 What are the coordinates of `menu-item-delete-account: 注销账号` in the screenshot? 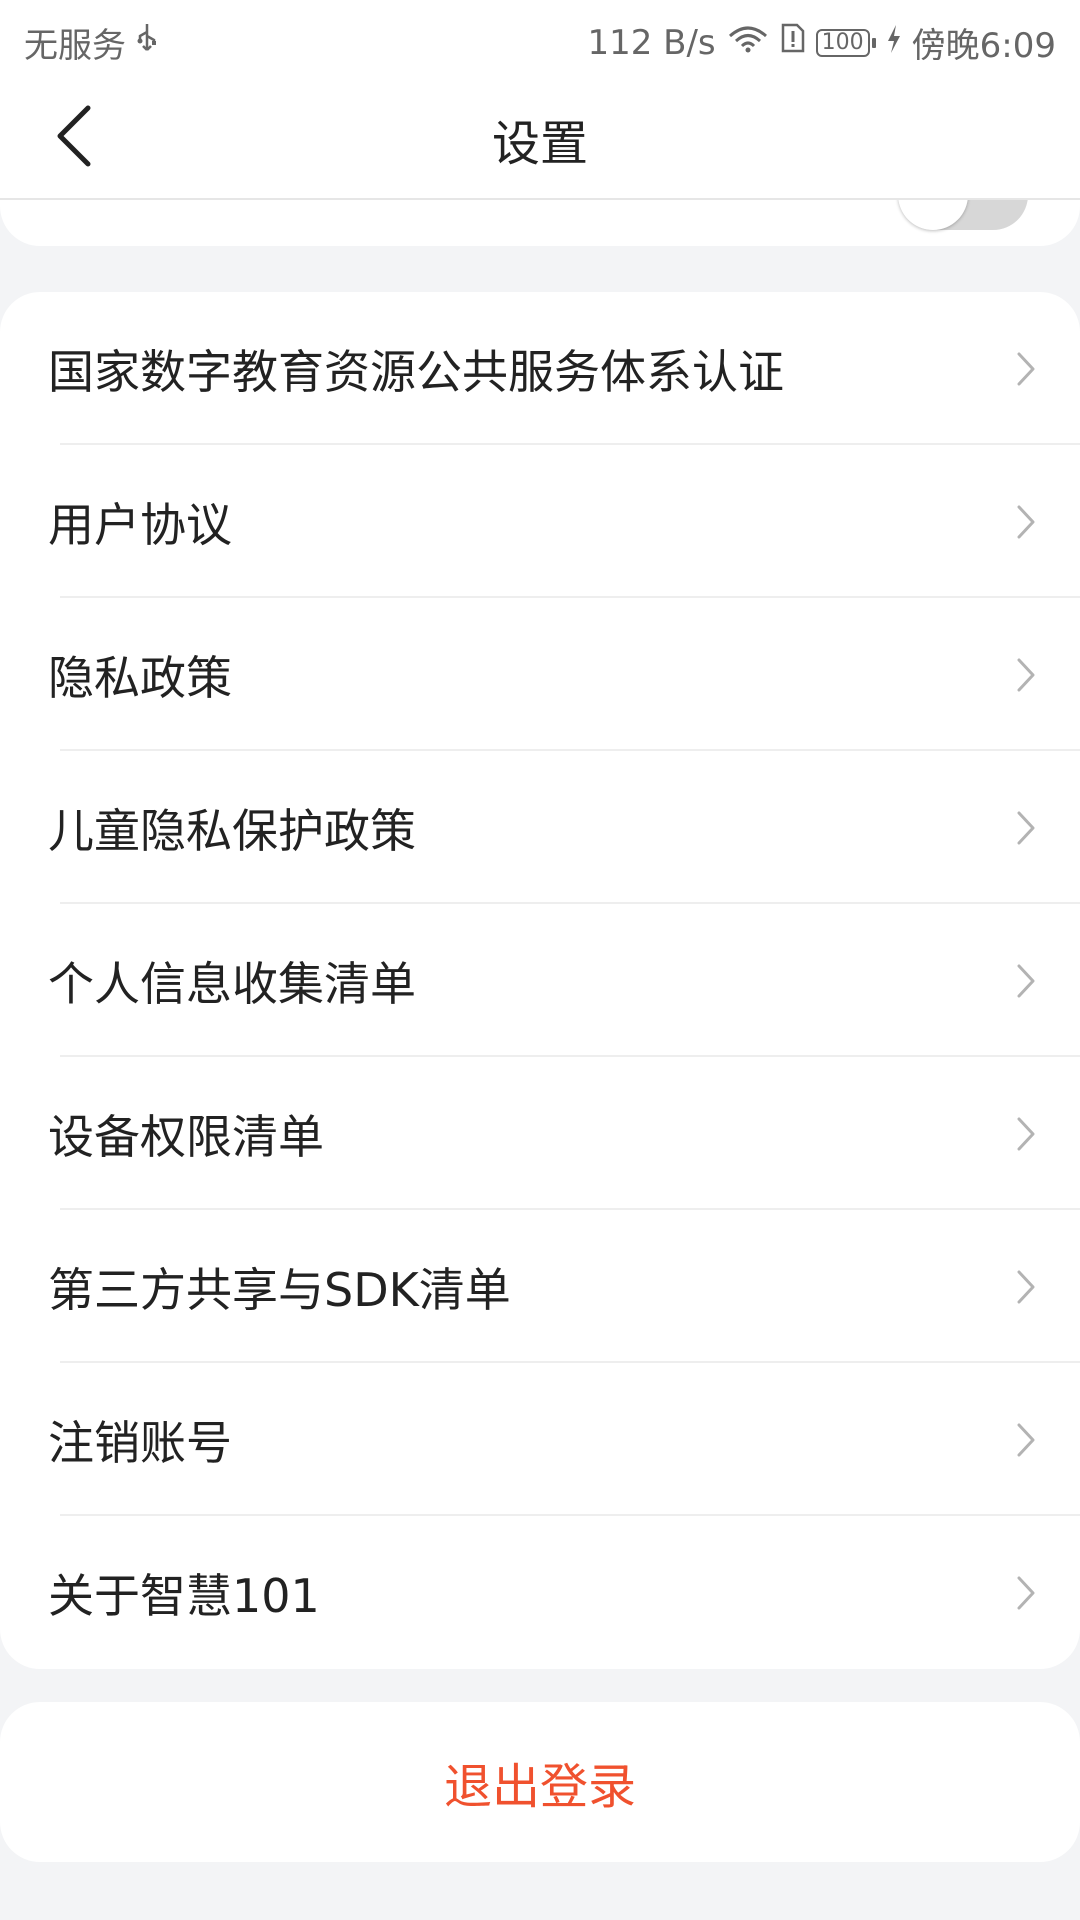 It's located at (540, 1439).